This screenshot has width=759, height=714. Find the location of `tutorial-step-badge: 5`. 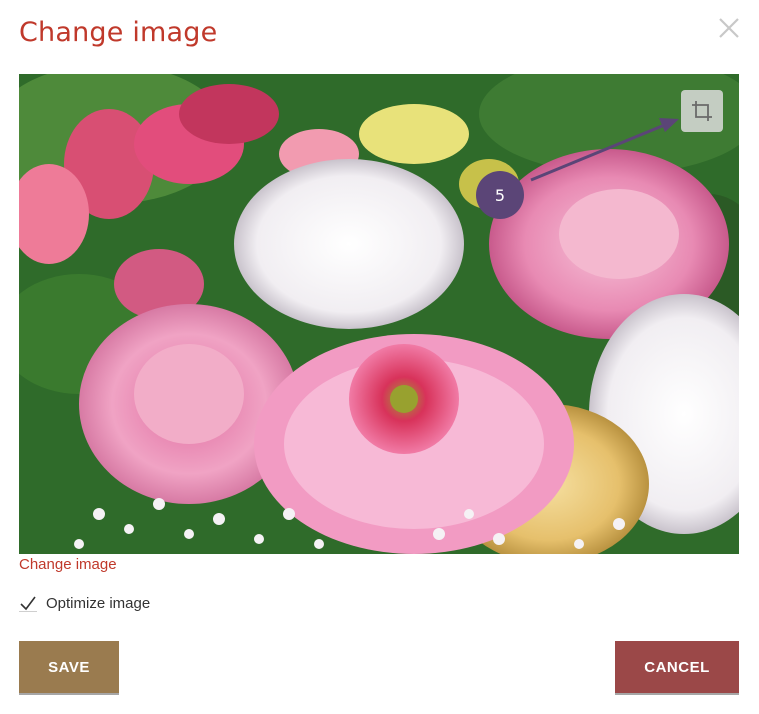

tutorial-step-badge: 5 is located at coordinates (500, 195).